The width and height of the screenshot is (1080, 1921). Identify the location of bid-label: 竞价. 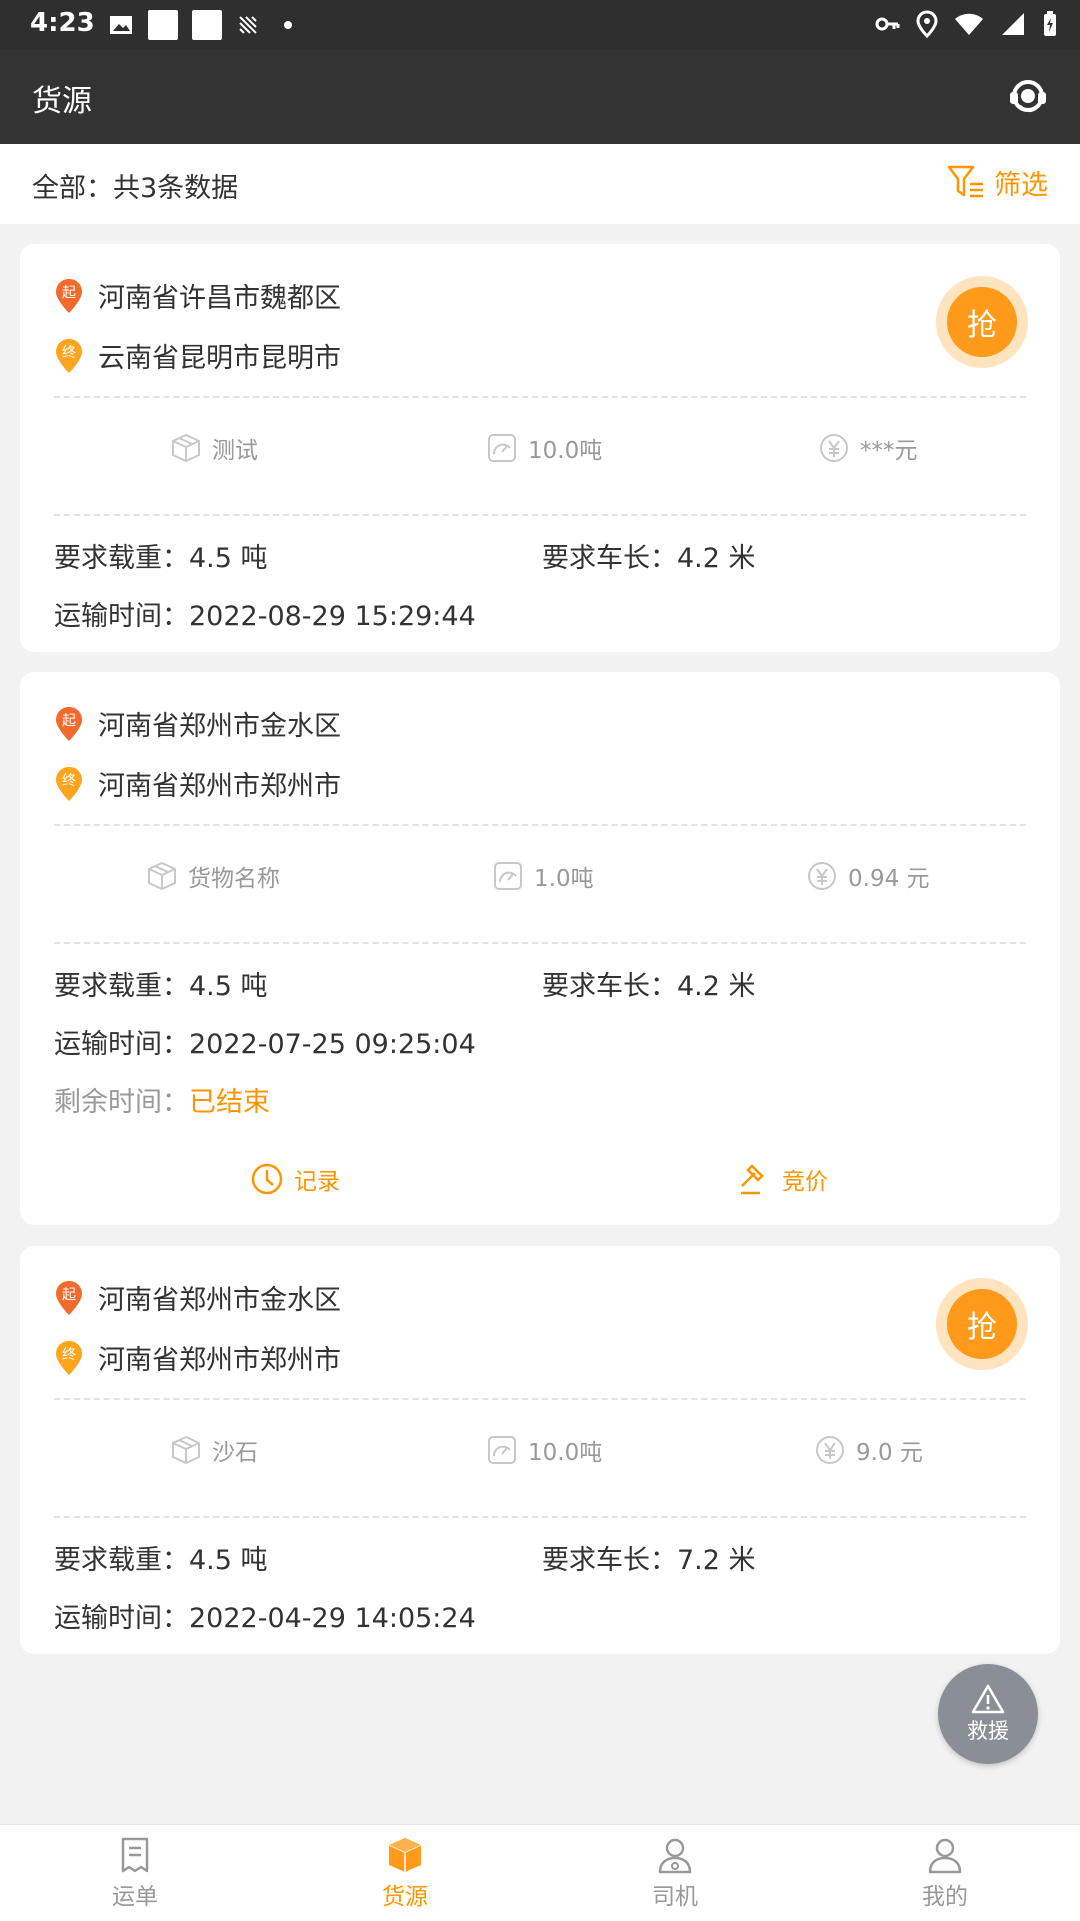
(805, 1182).